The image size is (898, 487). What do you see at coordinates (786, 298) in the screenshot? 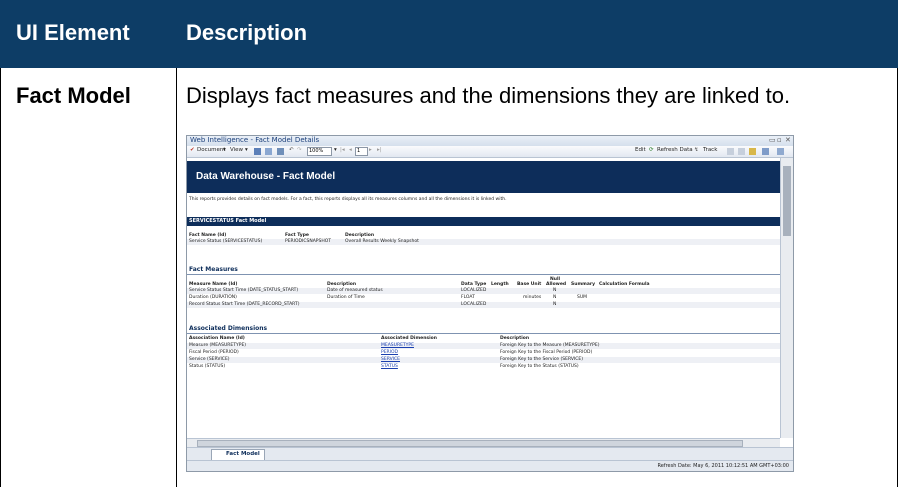
I see `vertical-scrollbar` at bounding box center [786, 298].